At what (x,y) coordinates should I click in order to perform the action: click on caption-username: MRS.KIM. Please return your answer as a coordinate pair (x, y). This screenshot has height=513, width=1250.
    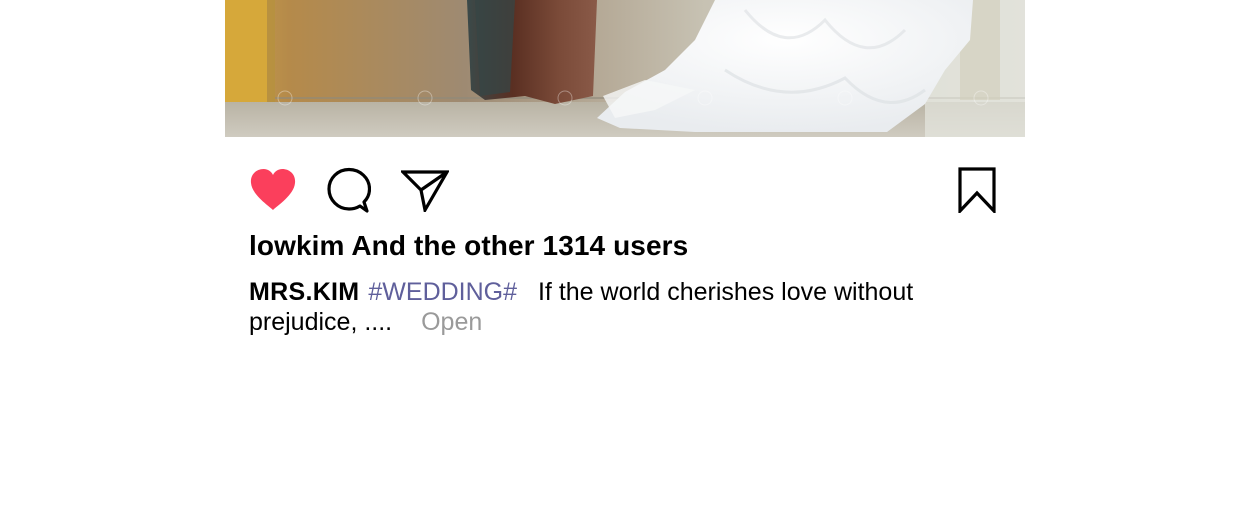
    Looking at the image, I should click on (304, 292).